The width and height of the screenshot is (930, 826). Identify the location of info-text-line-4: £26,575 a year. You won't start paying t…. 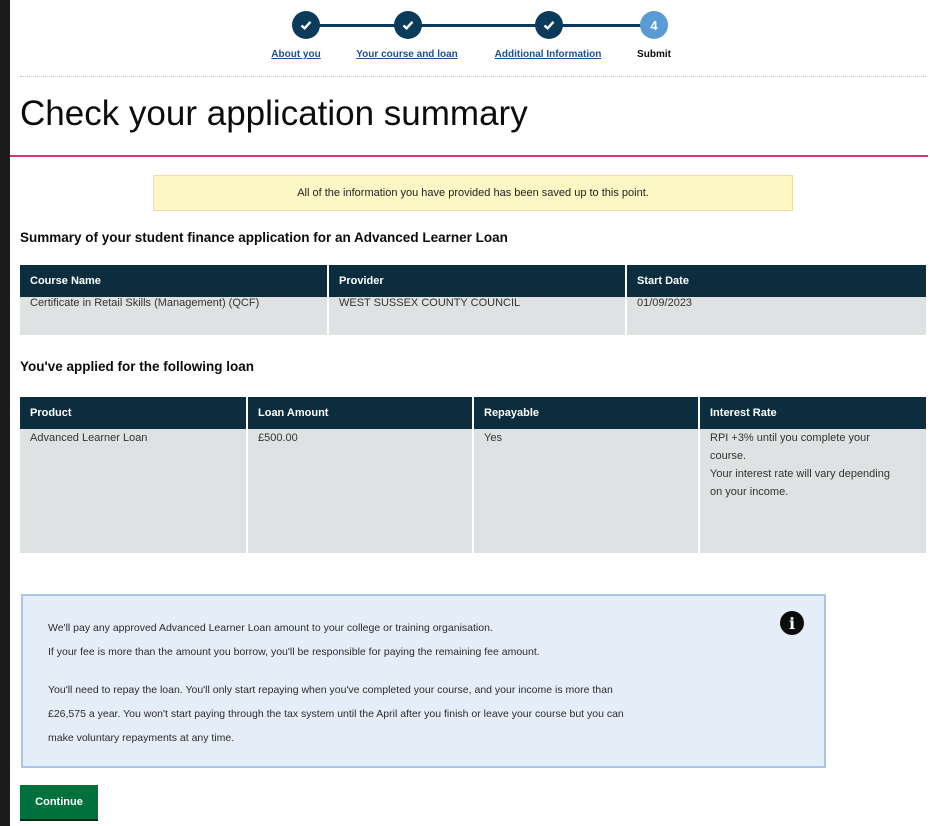
(336, 714).